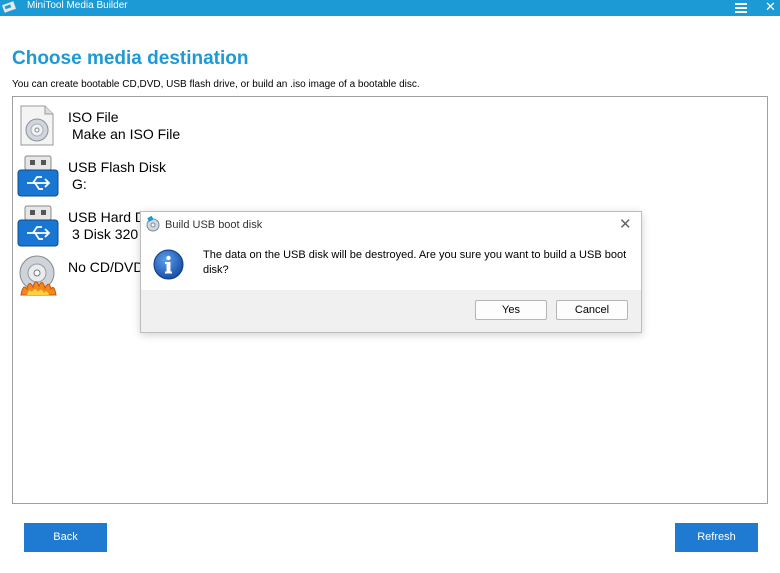 The width and height of the screenshot is (780, 573). Describe the element at coordinates (625, 224) in the screenshot. I see `dialog-close-icon: ✕` at that location.